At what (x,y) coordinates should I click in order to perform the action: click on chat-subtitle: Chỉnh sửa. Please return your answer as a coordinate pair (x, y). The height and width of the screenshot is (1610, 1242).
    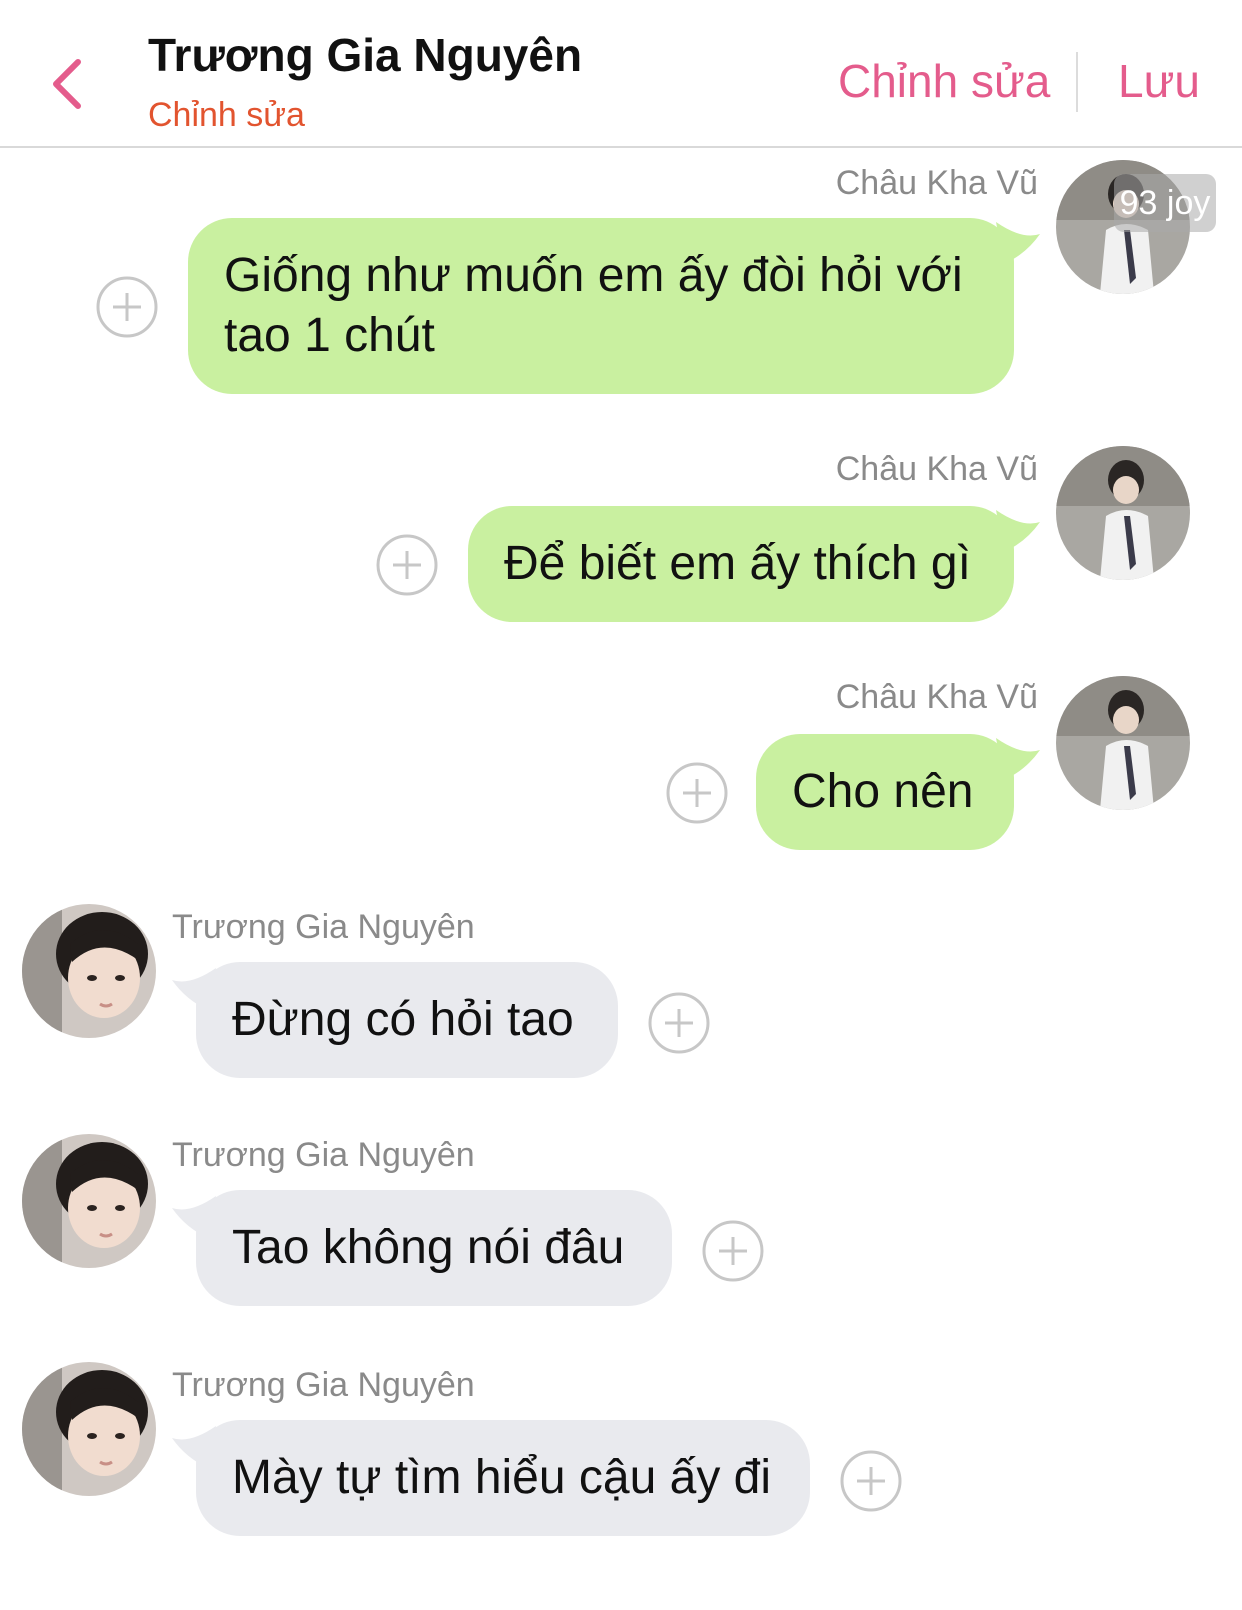
    Looking at the image, I should click on (226, 115).